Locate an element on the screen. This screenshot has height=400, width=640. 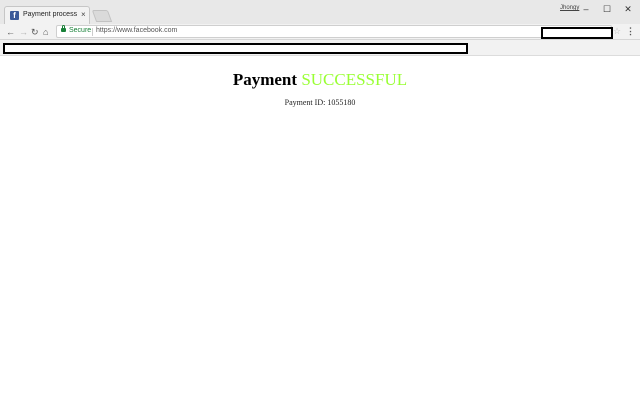
close-tab-icon: × is located at coordinates (83, 15).